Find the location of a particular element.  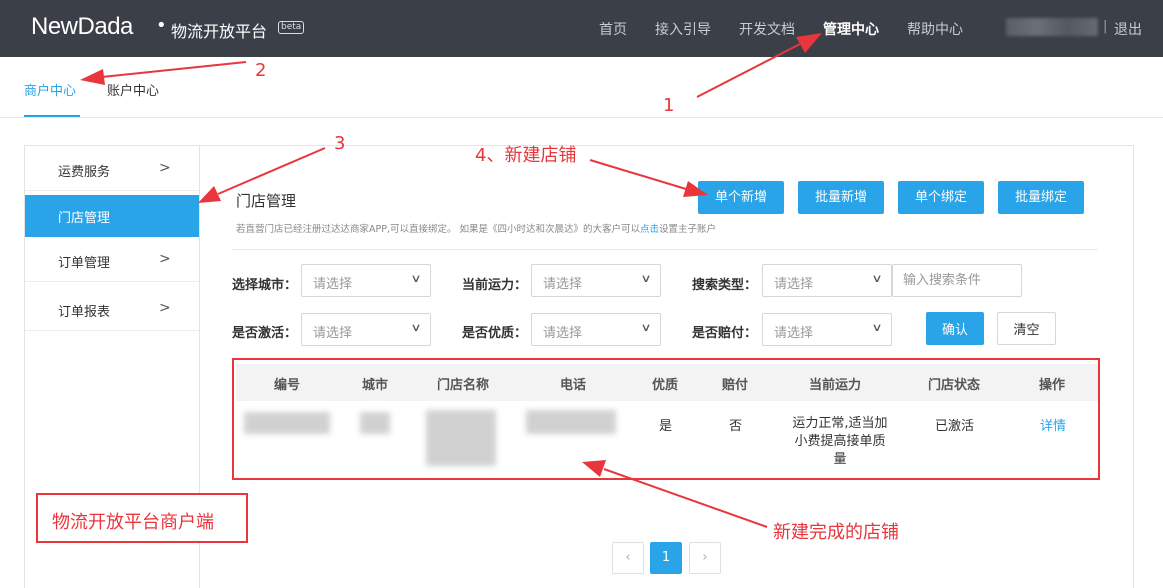

confirm-button: 确认 is located at coordinates (955, 328).